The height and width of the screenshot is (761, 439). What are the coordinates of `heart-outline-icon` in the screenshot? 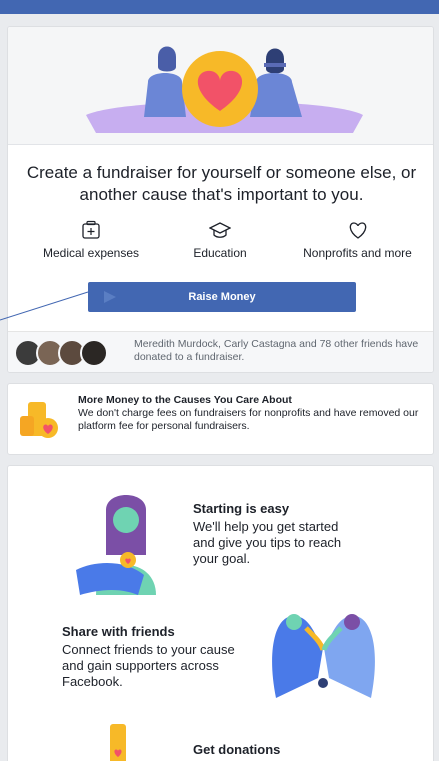 It's located at (357, 230).